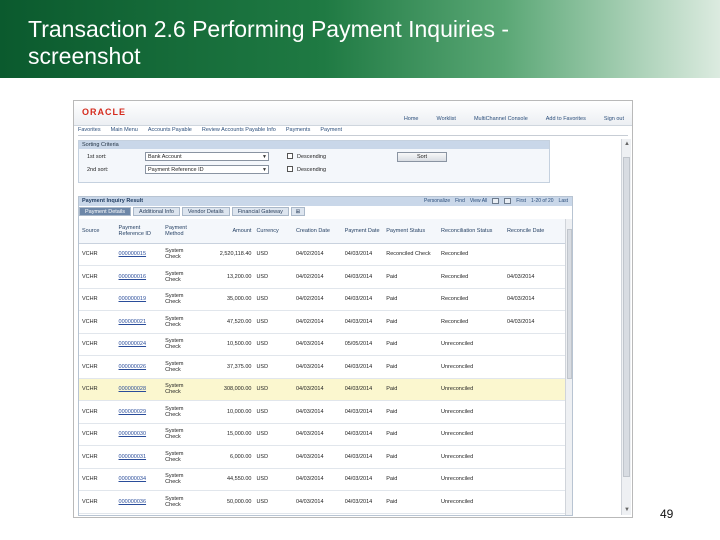  I want to click on second-sort-select: Payment Reference ID ▼, so click(207, 169).